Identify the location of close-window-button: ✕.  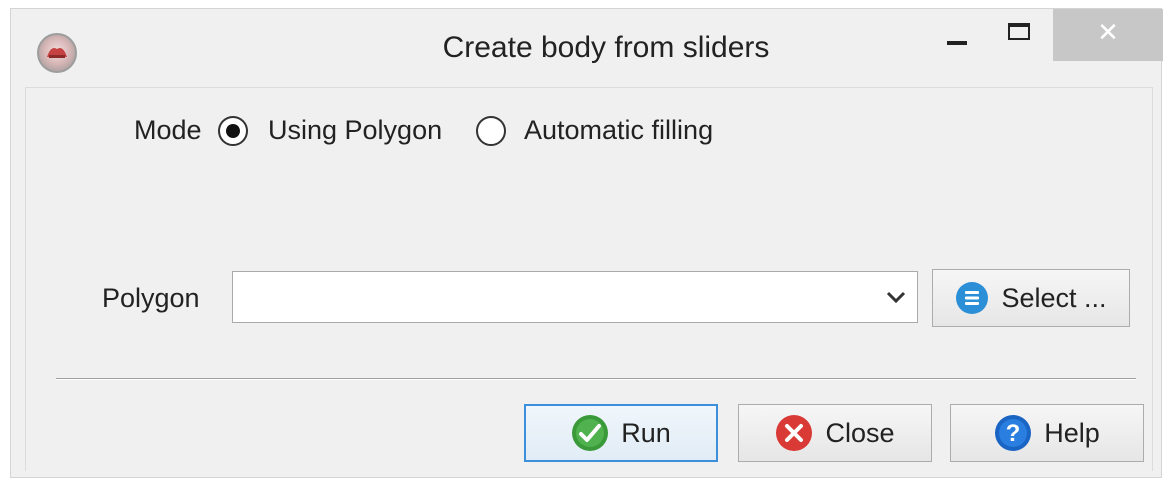
(1108, 35).